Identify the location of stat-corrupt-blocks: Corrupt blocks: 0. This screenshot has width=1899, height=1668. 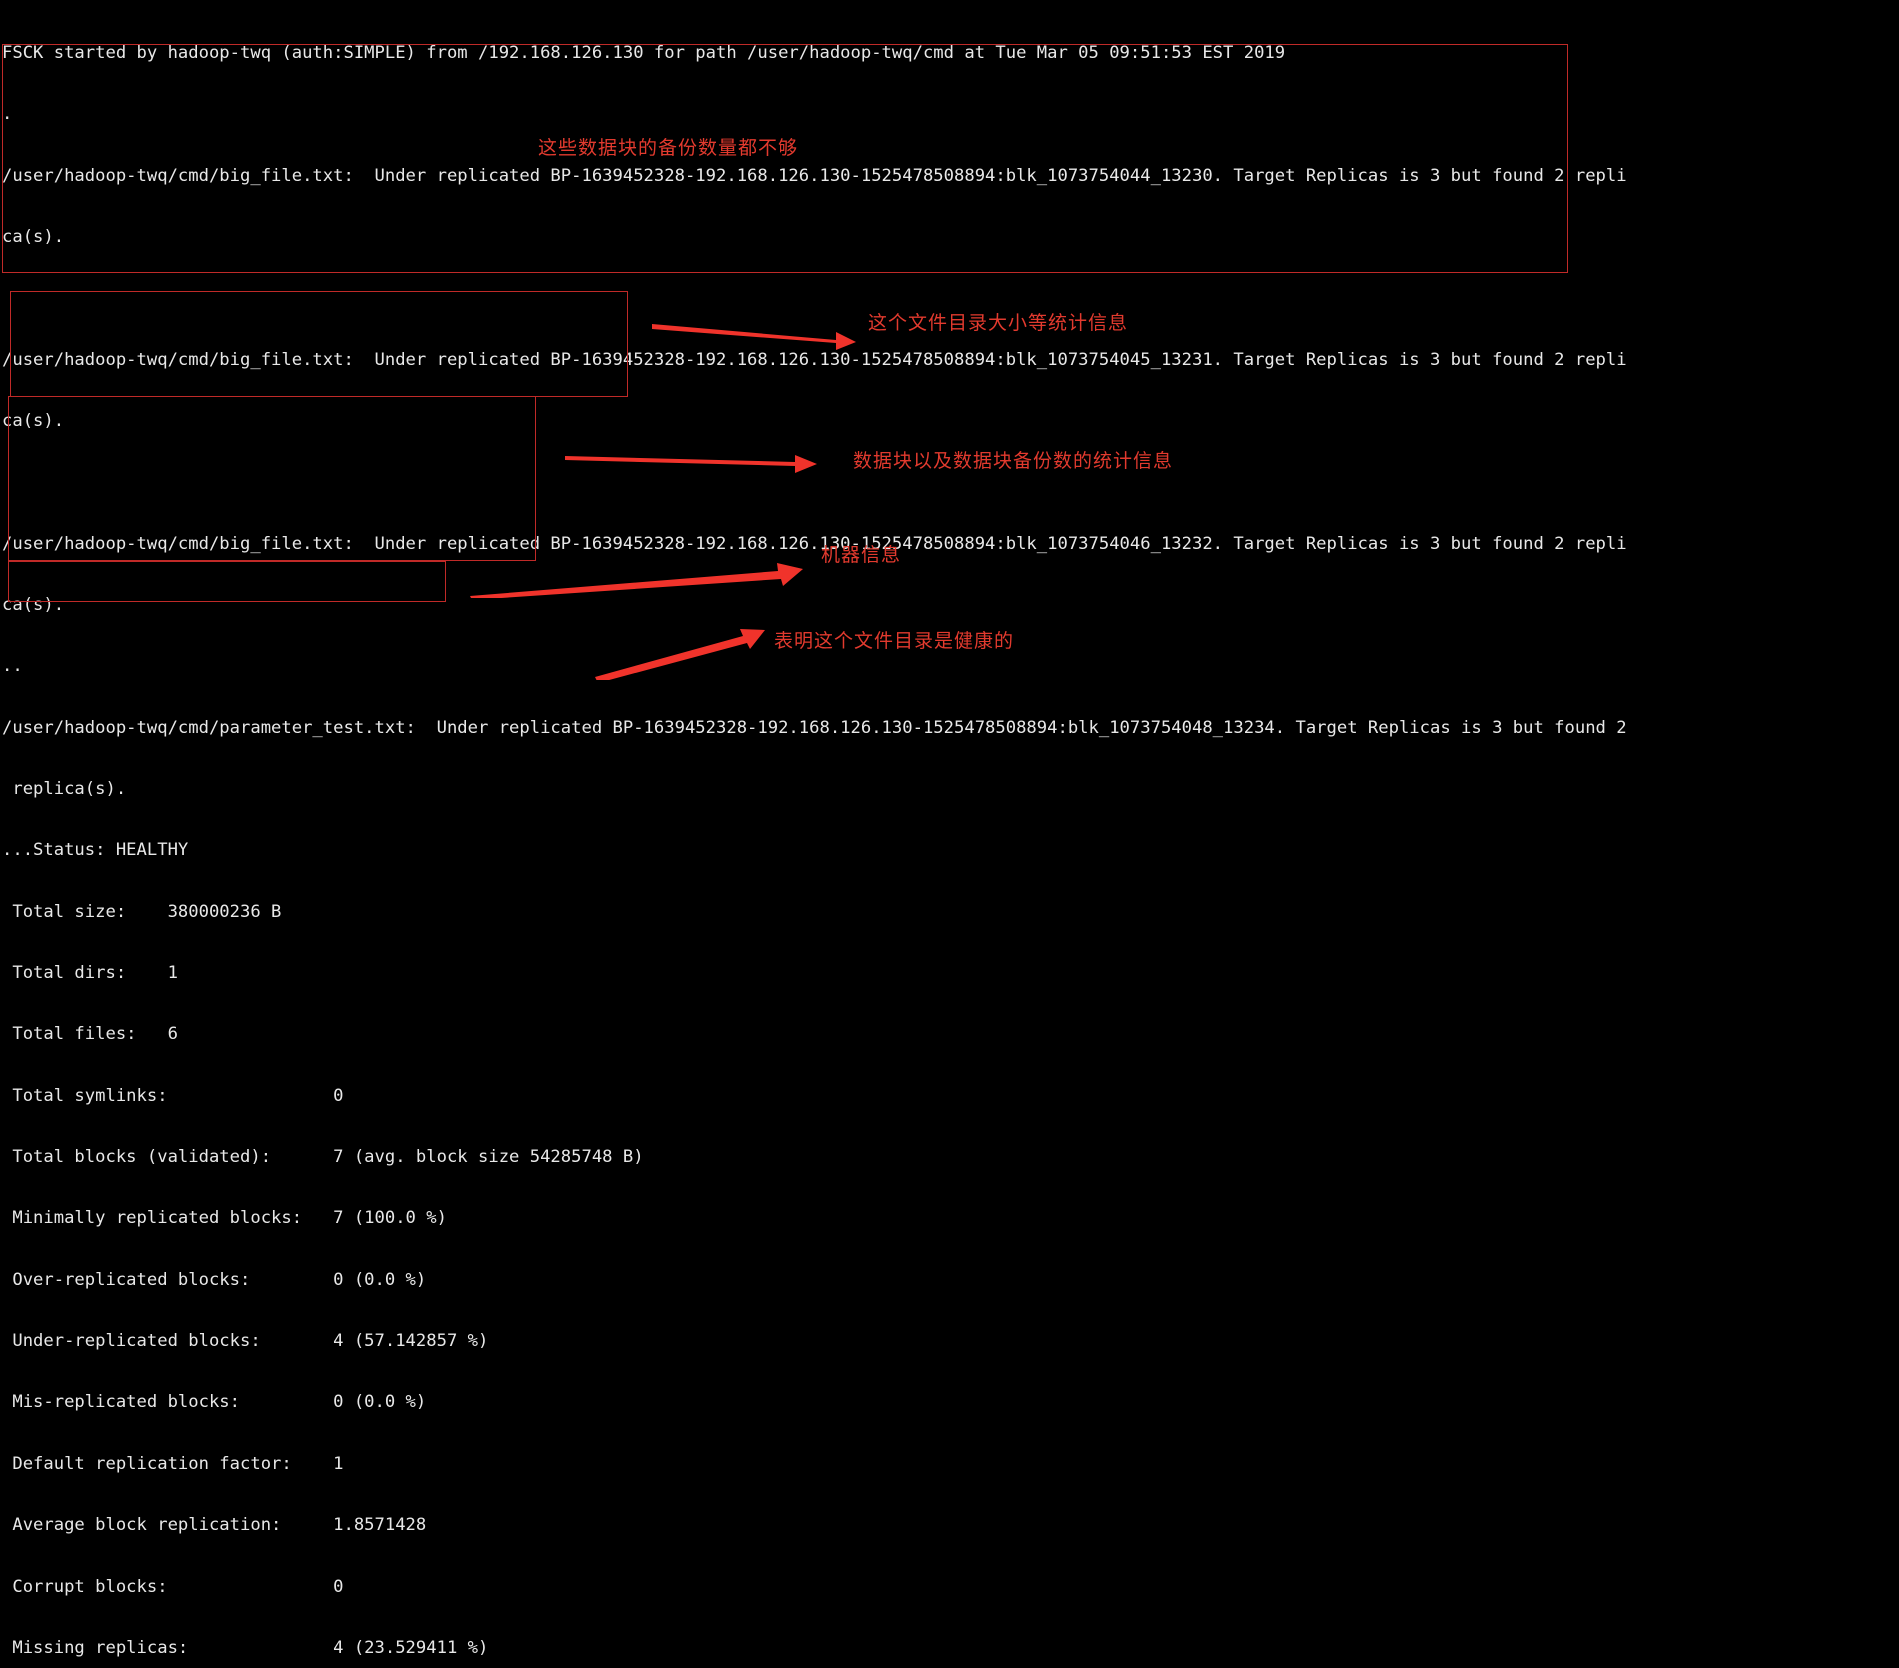
(173, 1586).